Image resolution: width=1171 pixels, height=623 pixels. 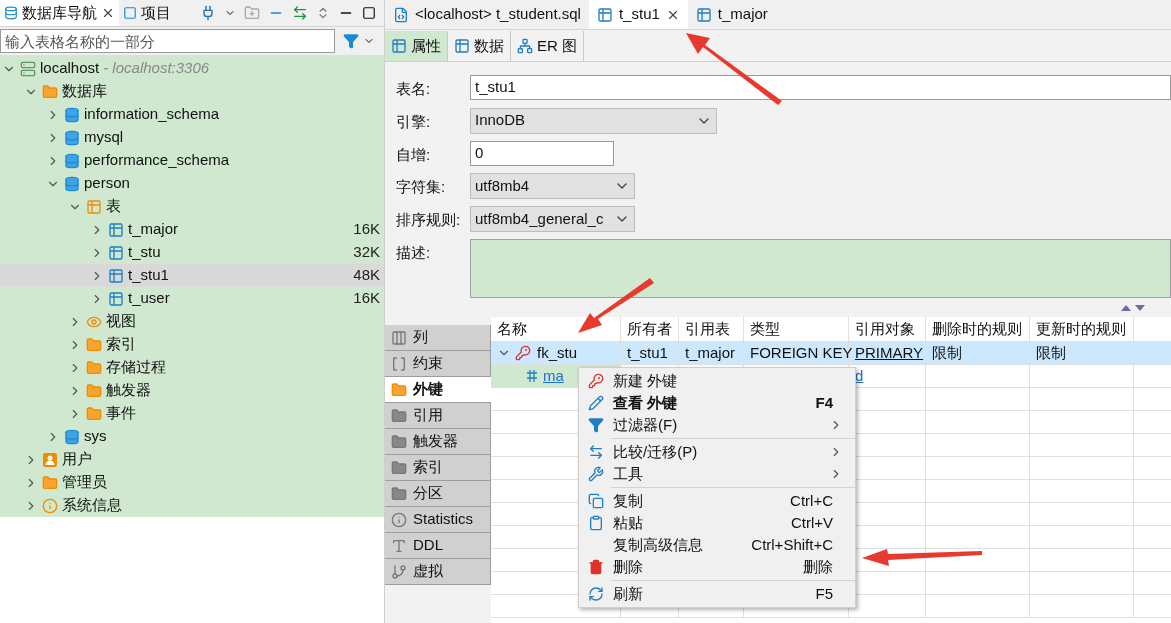 I want to click on menu-item: 删除 删除, so click(x=717, y=567).